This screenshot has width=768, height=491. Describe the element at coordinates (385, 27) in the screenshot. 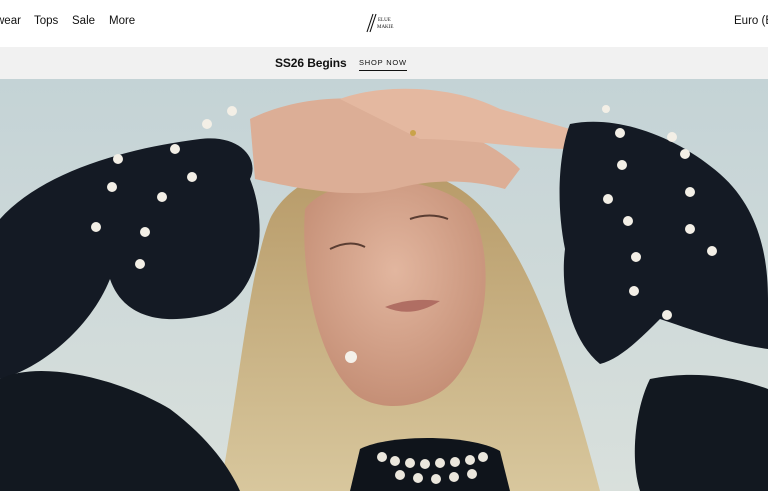

I see `logo-text-line2: MAKIE` at that location.